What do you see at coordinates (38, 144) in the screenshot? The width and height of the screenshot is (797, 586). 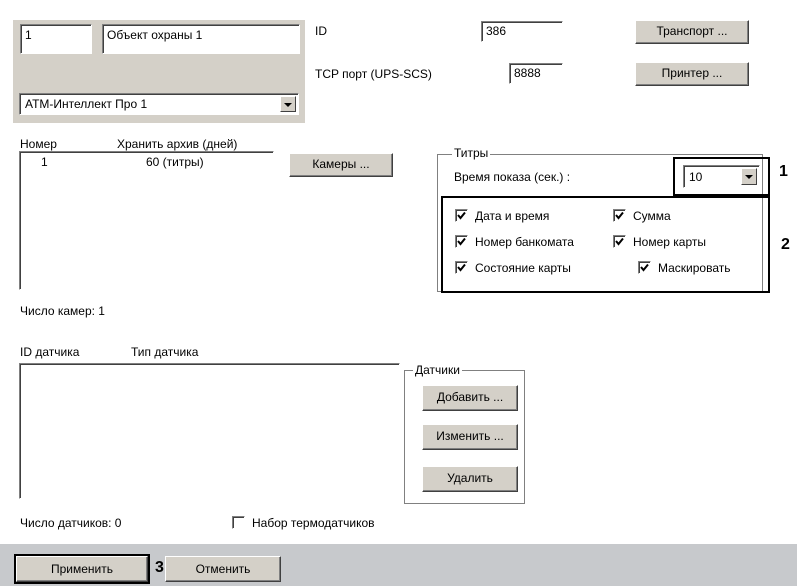 I see `camera-number-column-header: Номер` at bounding box center [38, 144].